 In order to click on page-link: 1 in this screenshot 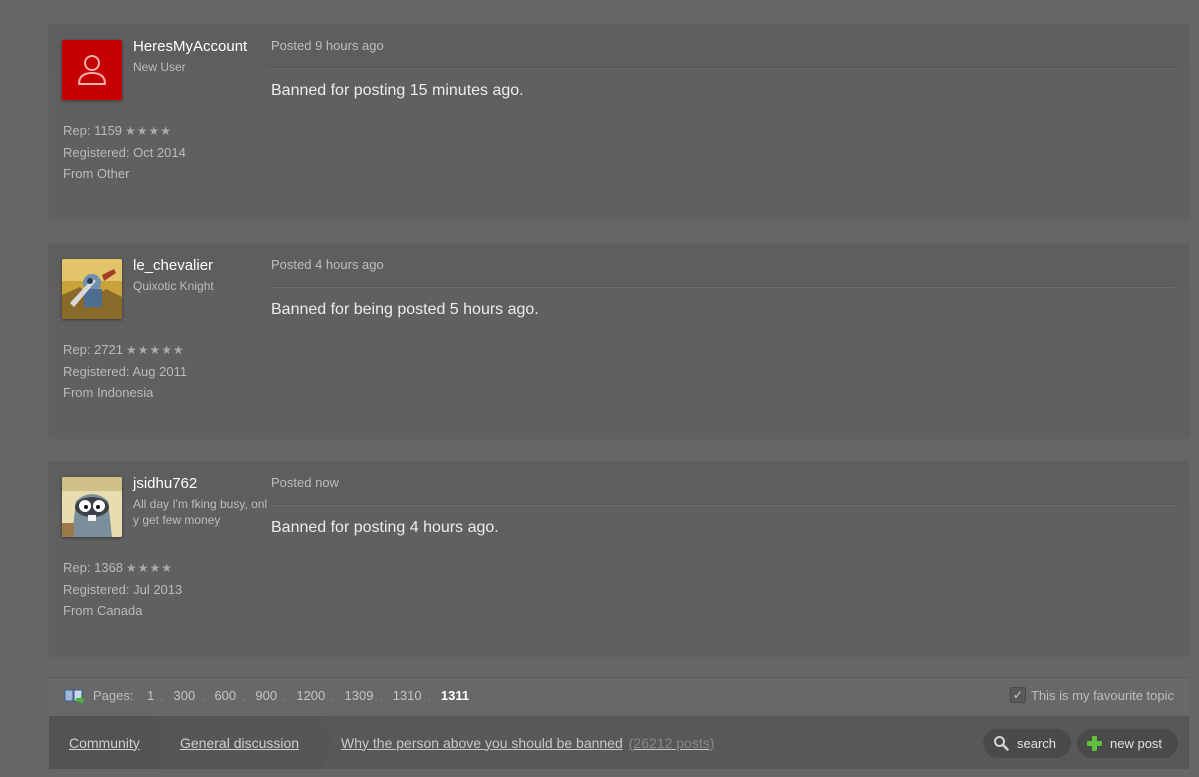, I will do `click(150, 695)`.